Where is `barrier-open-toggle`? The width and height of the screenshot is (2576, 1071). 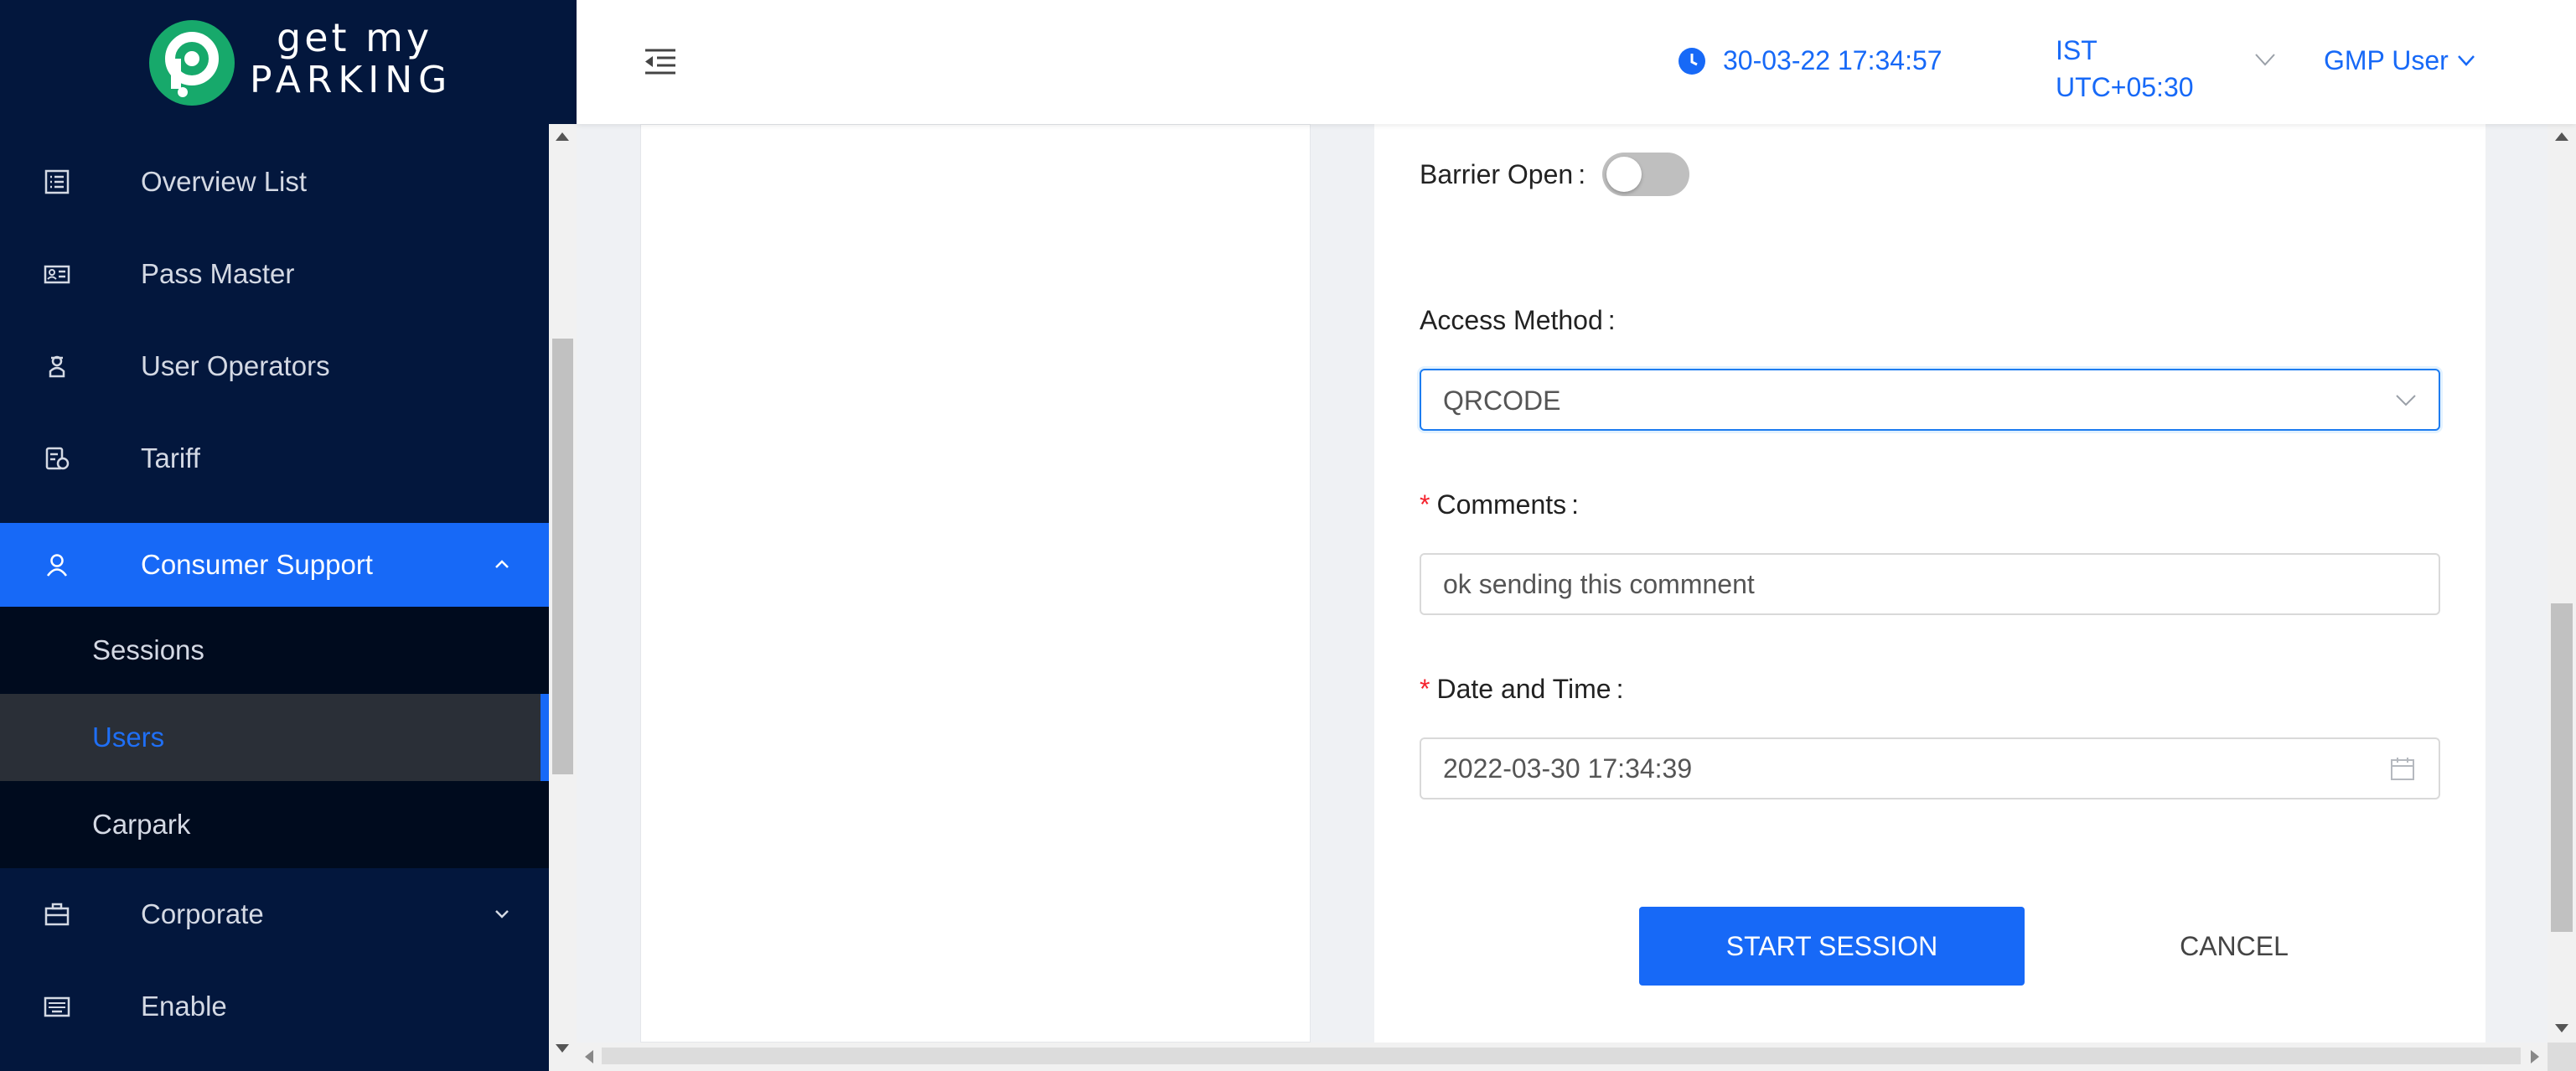
barrier-open-toggle is located at coordinates (1645, 174).